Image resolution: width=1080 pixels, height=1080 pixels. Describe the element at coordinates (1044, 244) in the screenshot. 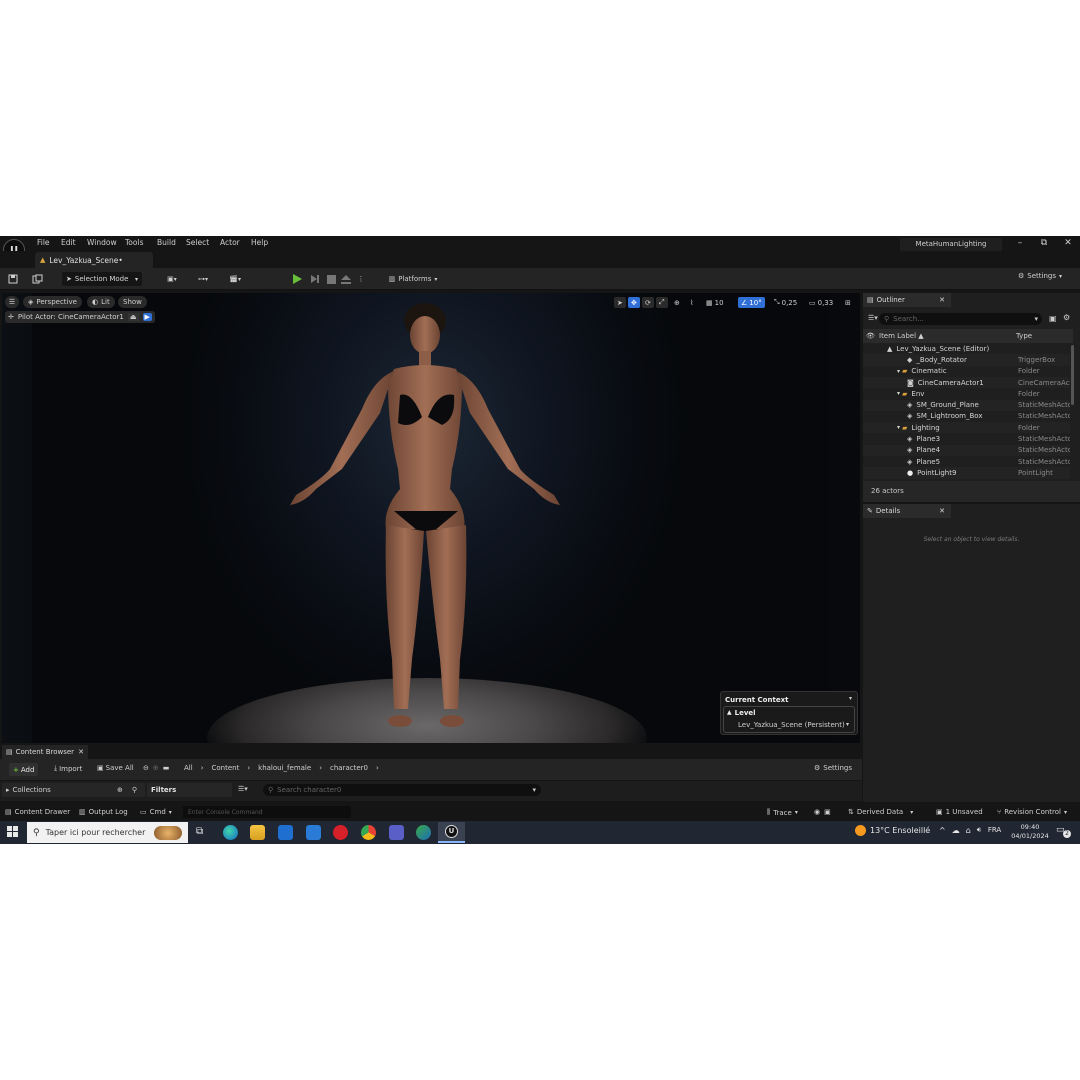

I see `restore-button: ⧉` at that location.